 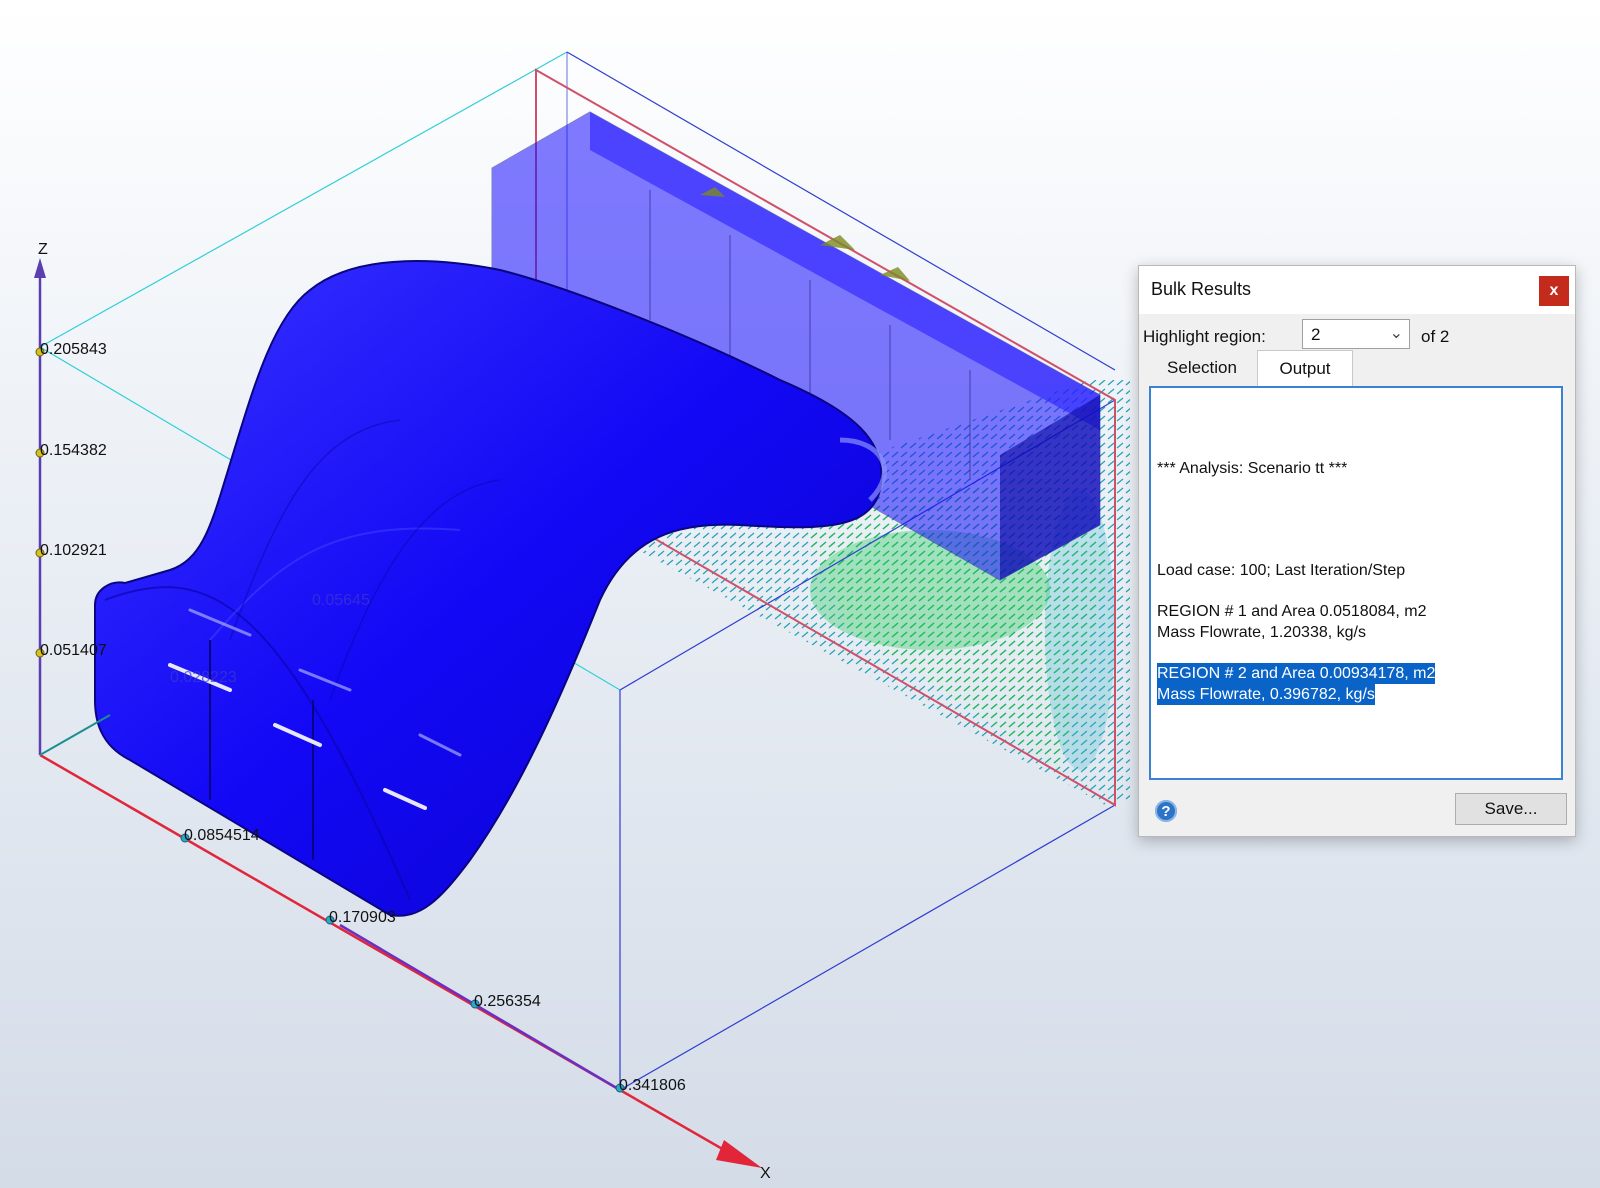 I want to click on faded-tick-label: 0.05645, so click(x=341, y=600).